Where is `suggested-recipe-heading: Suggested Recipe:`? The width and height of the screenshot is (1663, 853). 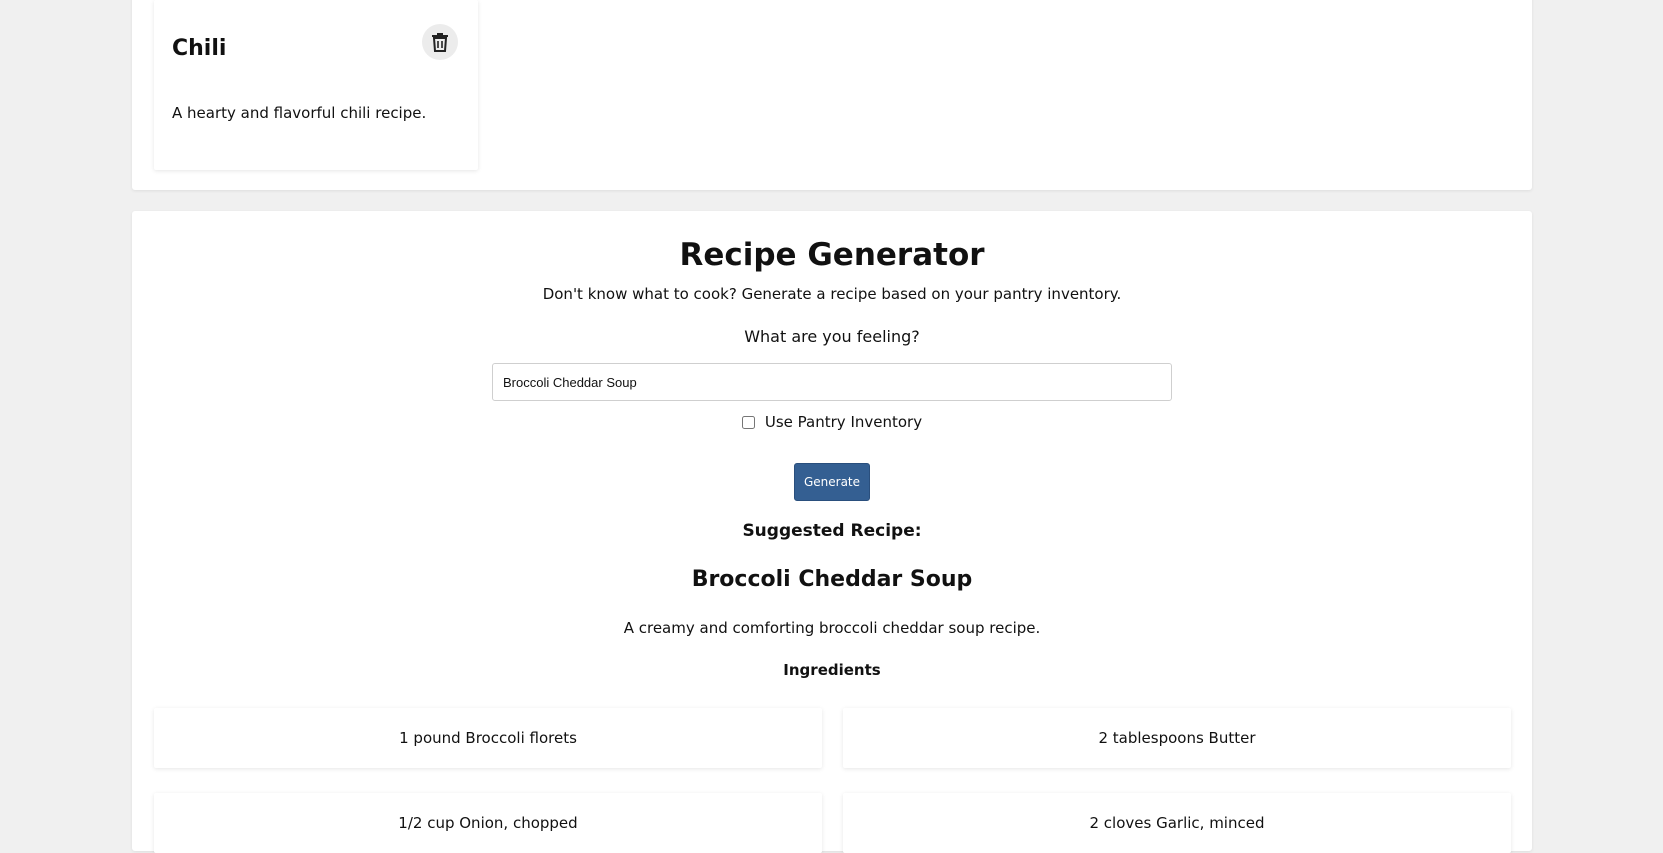 suggested-recipe-heading: Suggested Recipe: is located at coordinates (832, 531).